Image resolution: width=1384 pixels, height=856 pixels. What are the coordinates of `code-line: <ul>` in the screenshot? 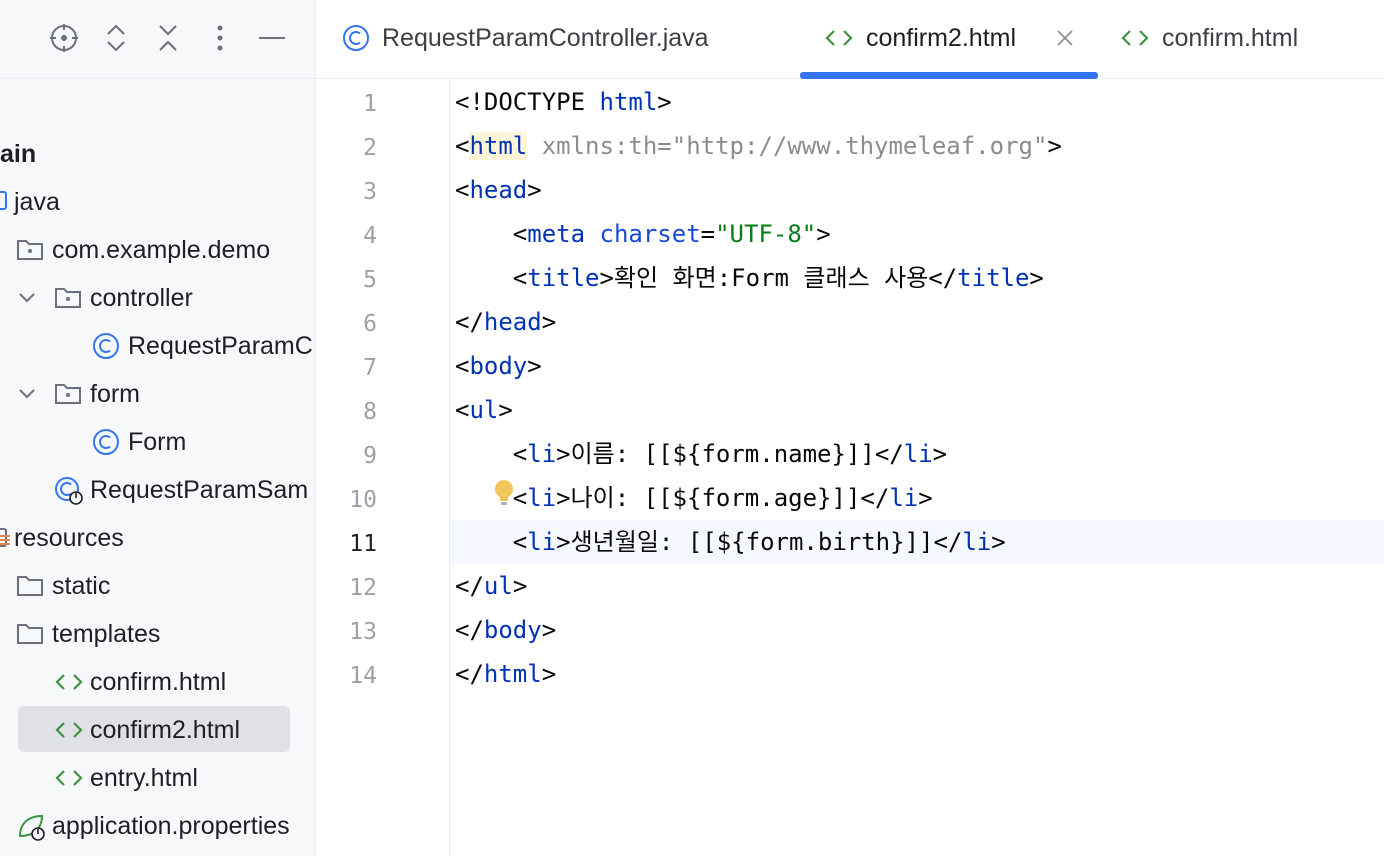 It's located at (484, 410).